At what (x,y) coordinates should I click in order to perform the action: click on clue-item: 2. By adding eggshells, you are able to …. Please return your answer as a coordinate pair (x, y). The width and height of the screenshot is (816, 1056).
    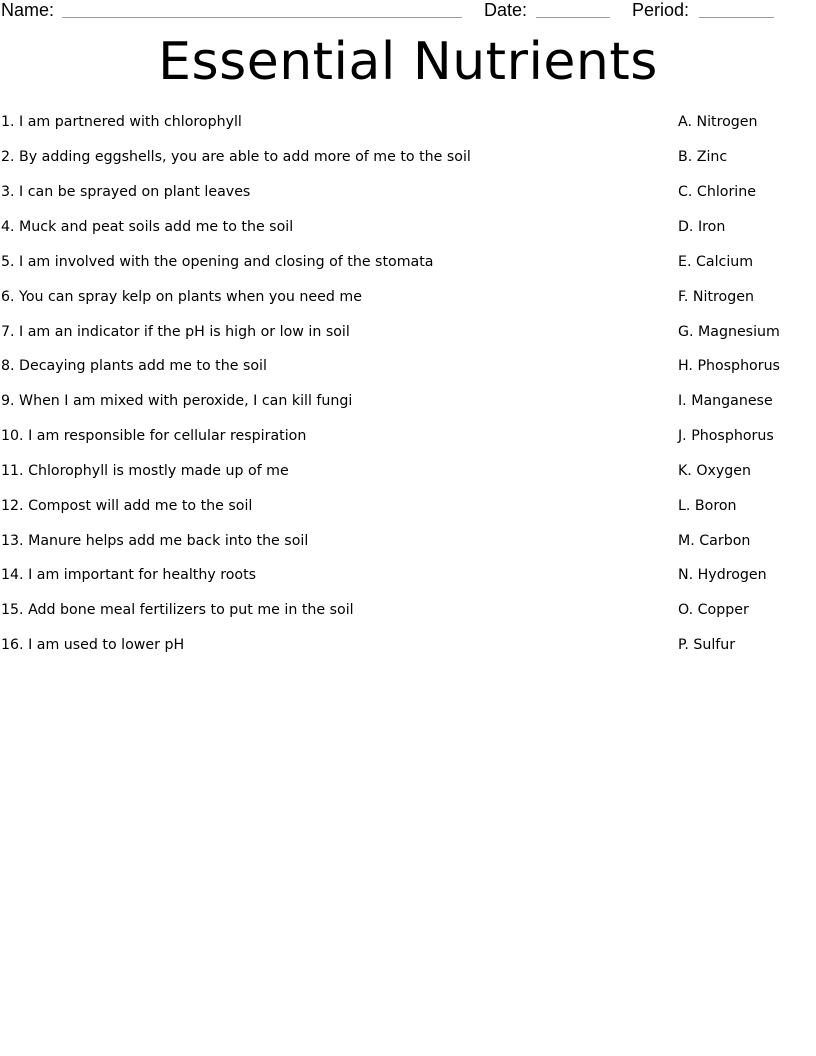
    Looking at the image, I should click on (236, 157).